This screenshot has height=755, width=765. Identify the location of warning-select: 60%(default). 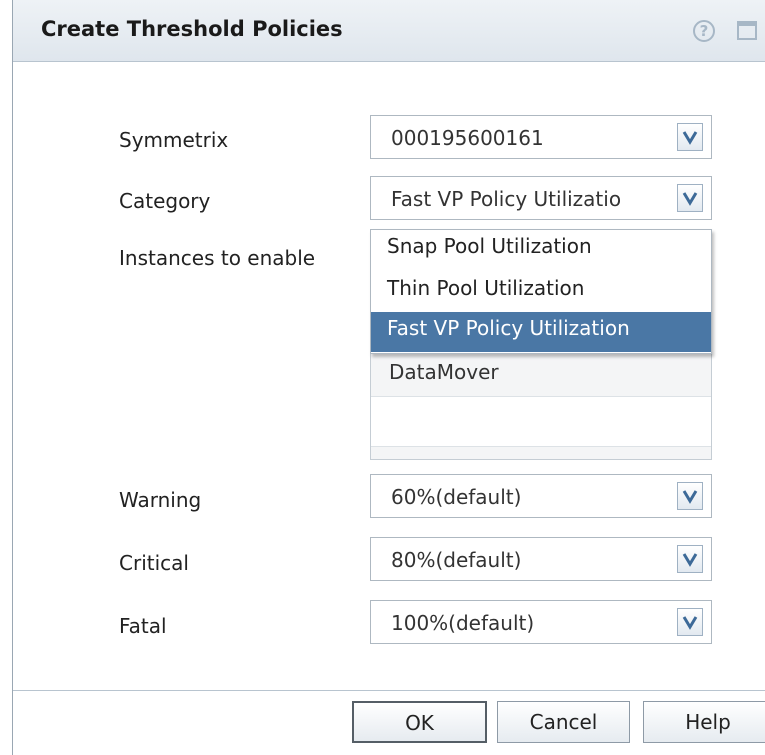
(541, 496).